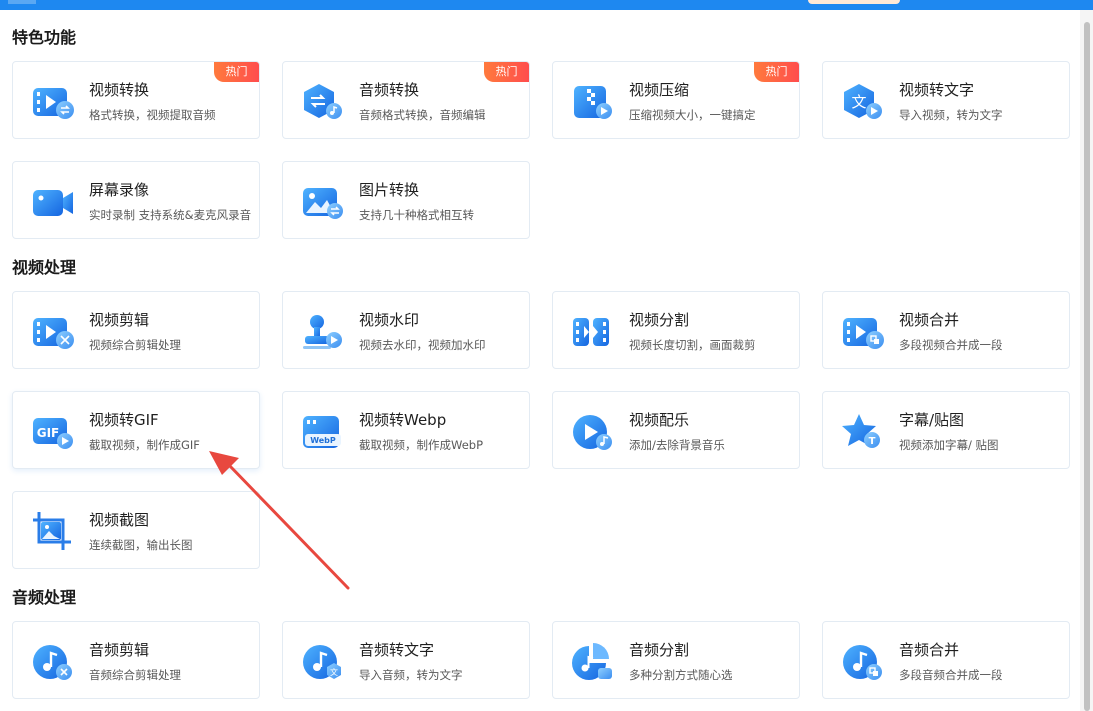  What do you see at coordinates (421, 445) in the screenshot?
I see `card-description: 截取视频，制作成WebP` at bounding box center [421, 445].